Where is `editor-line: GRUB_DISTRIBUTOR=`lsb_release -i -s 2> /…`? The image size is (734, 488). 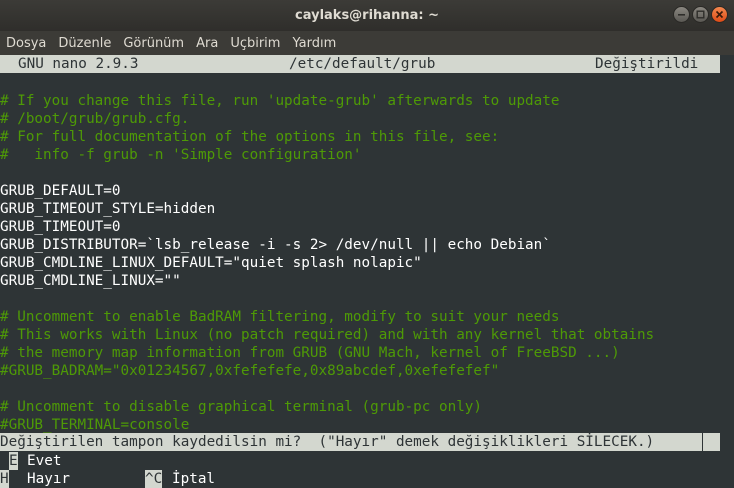 editor-line: GRUB_DISTRIBUTOR=`lsb_release -i -s 2> /… is located at coordinates (275, 245).